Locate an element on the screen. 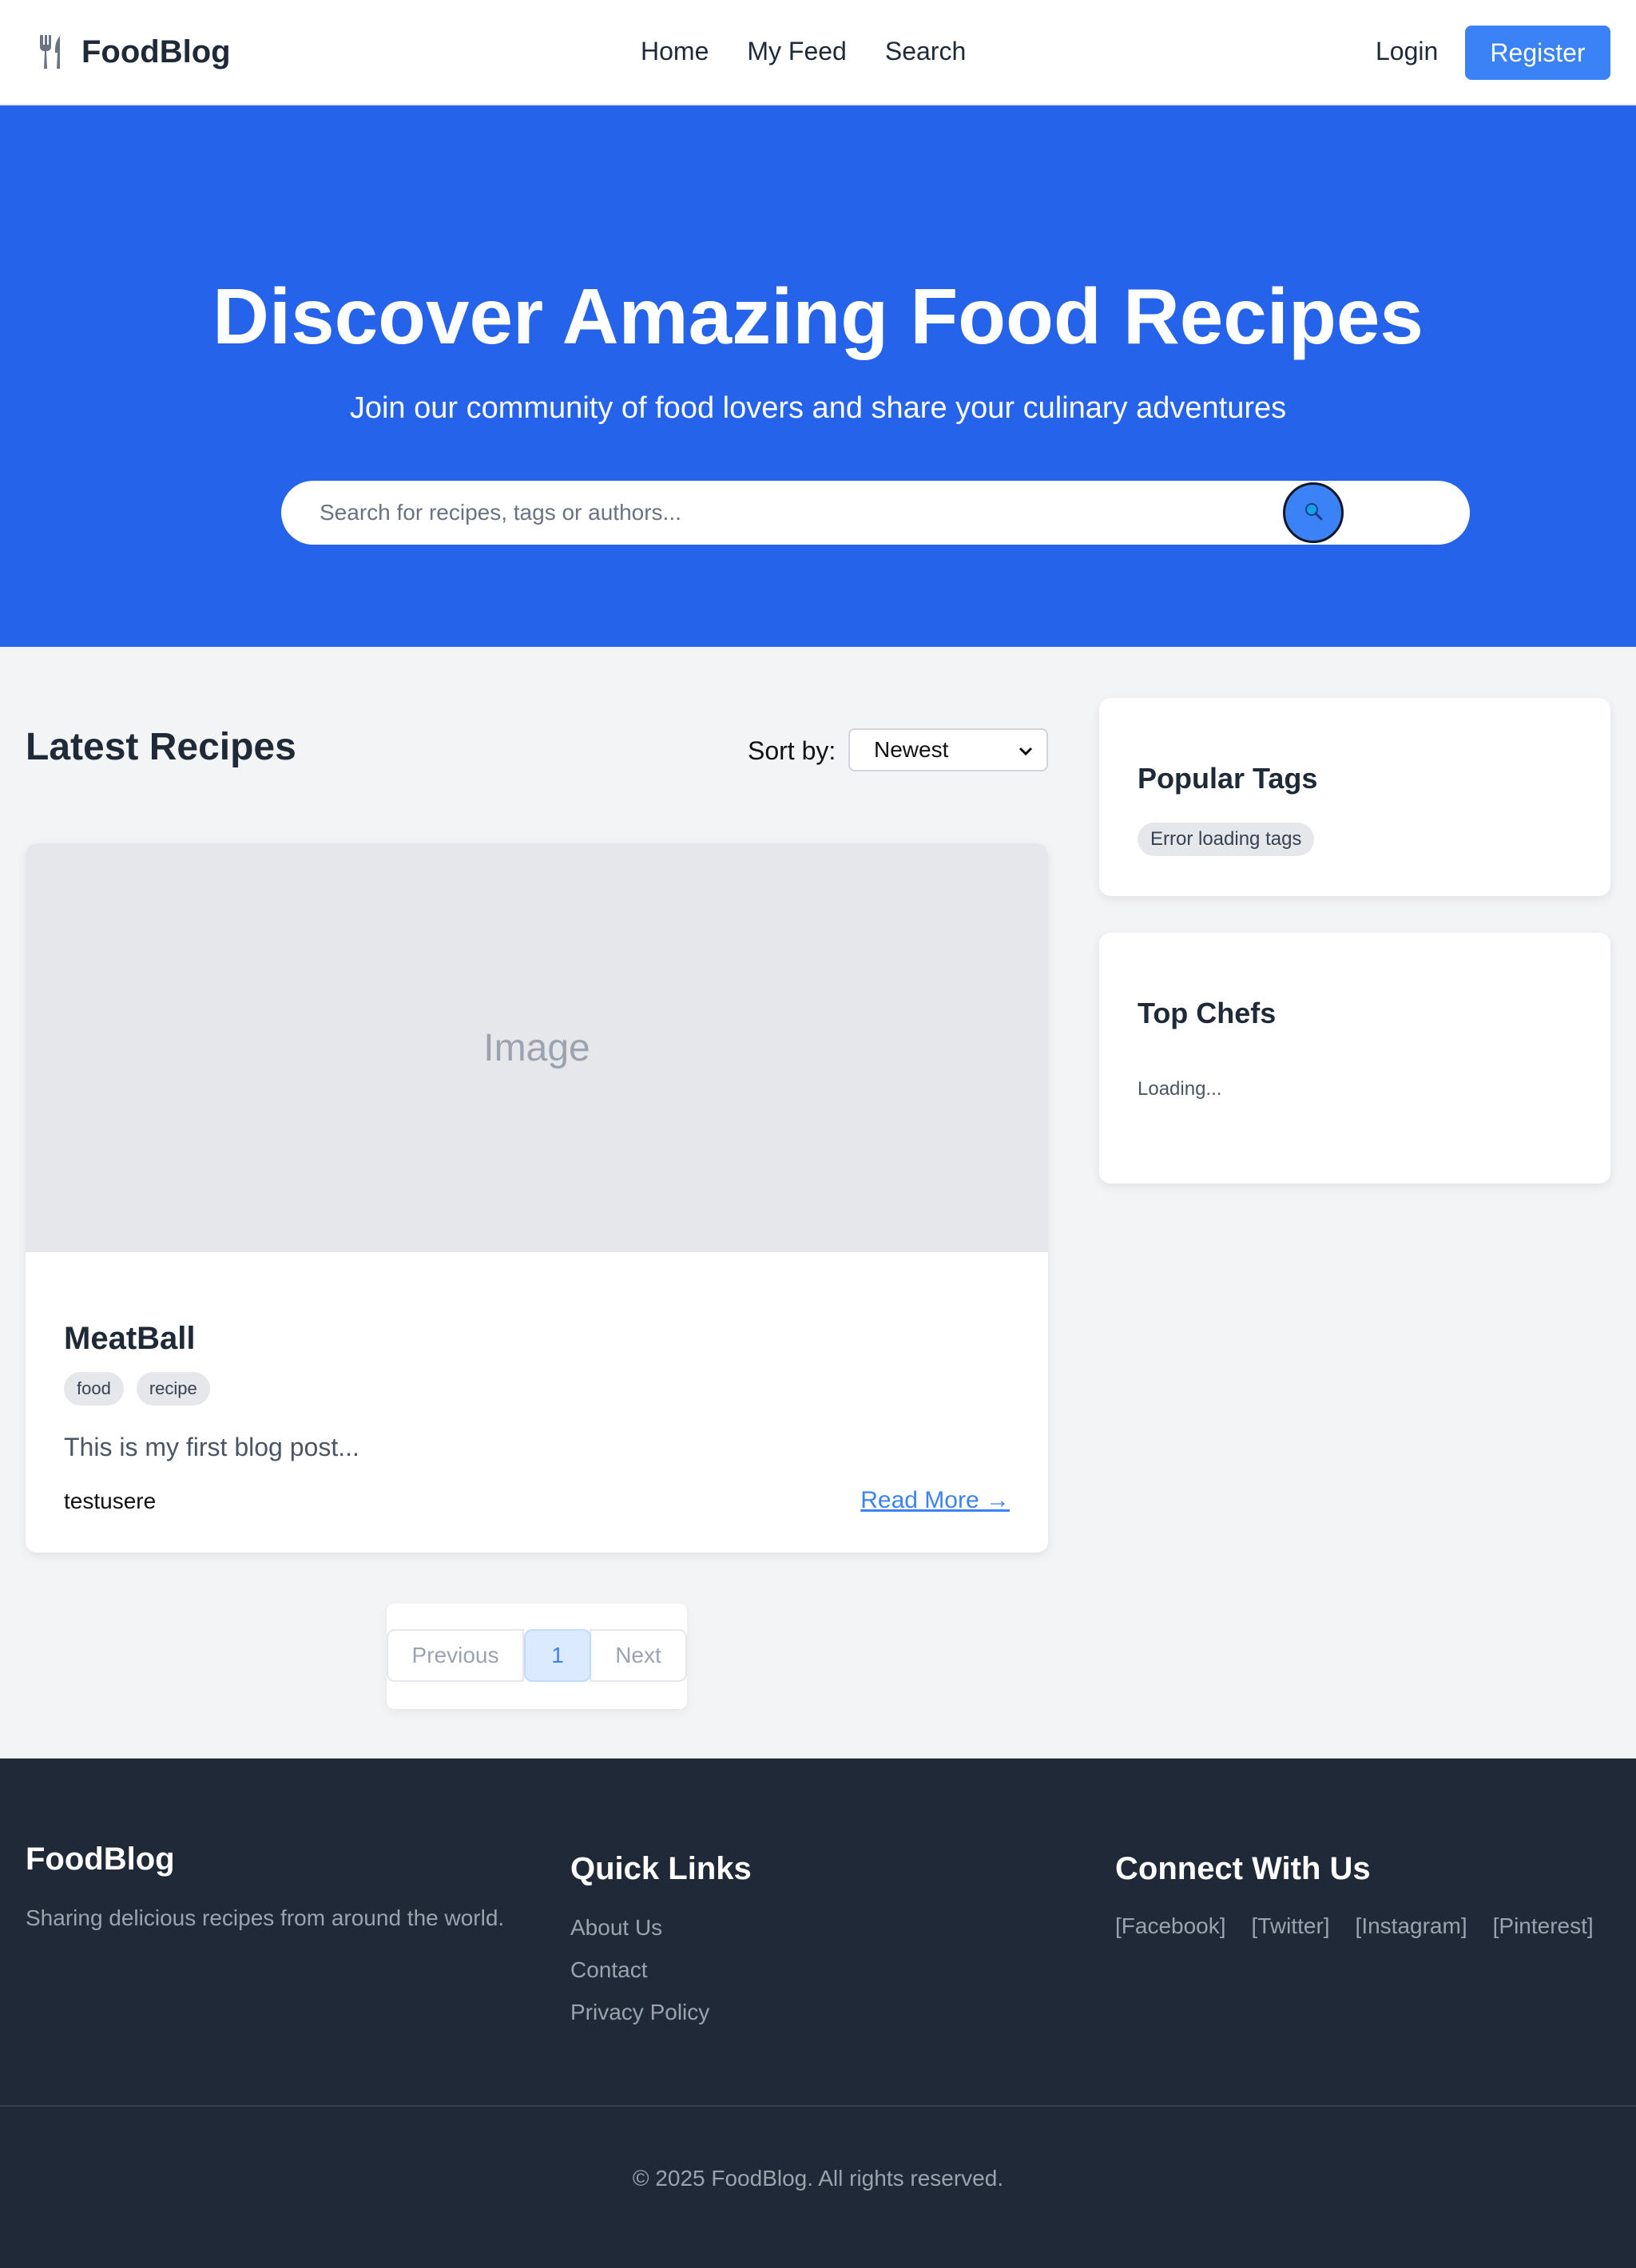  footer-link-privacy: Privacy Policy is located at coordinates (639, 2013).